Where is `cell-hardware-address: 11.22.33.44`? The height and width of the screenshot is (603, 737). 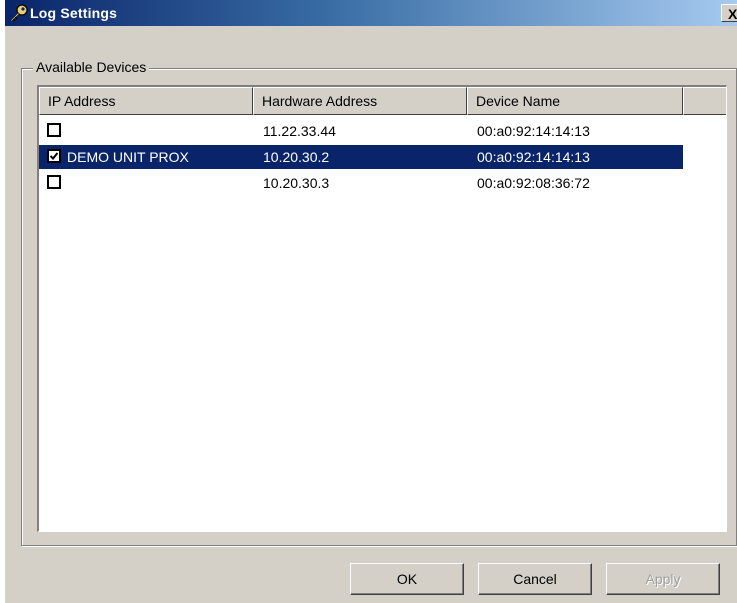
cell-hardware-address: 11.22.33.44 is located at coordinates (299, 131).